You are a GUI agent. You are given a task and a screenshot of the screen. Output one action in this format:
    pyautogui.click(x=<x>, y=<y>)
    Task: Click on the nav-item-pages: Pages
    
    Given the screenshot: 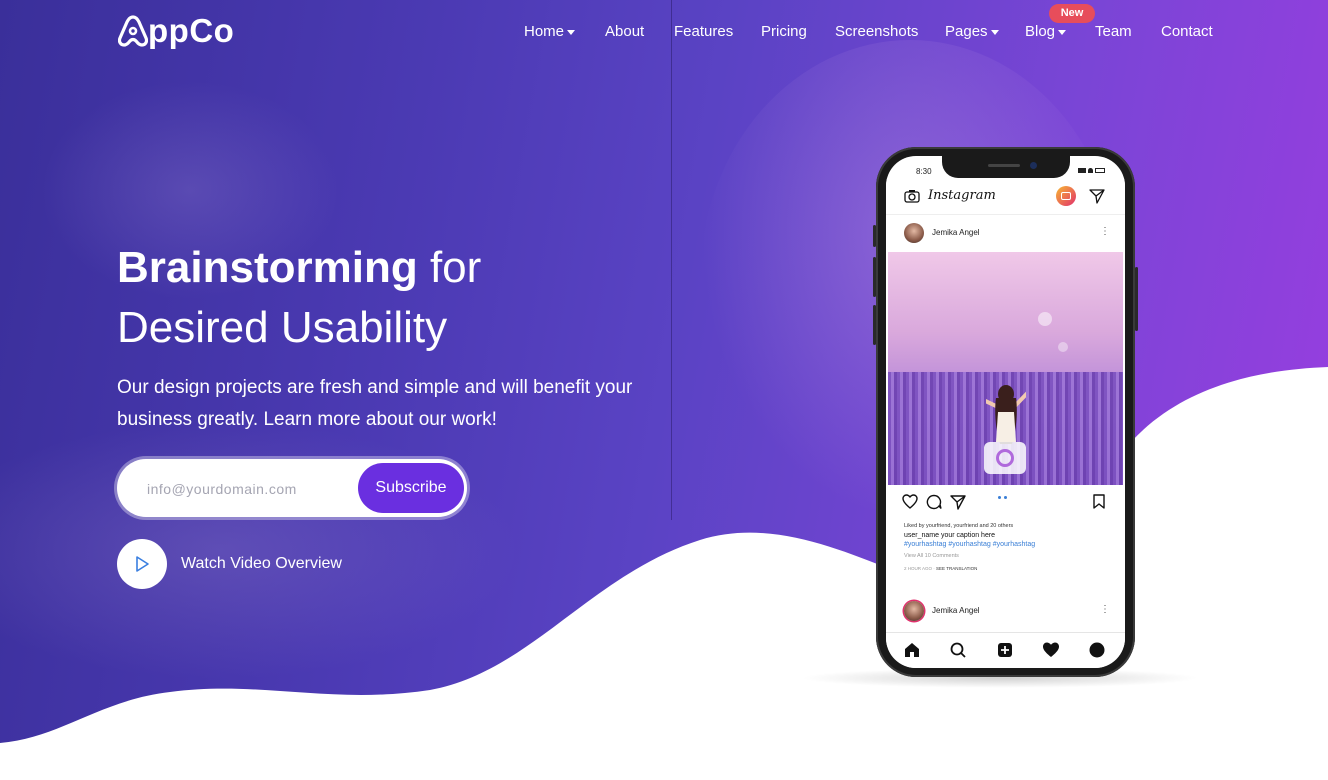 What is the action you would take?
    pyautogui.click(x=972, y=32)
    